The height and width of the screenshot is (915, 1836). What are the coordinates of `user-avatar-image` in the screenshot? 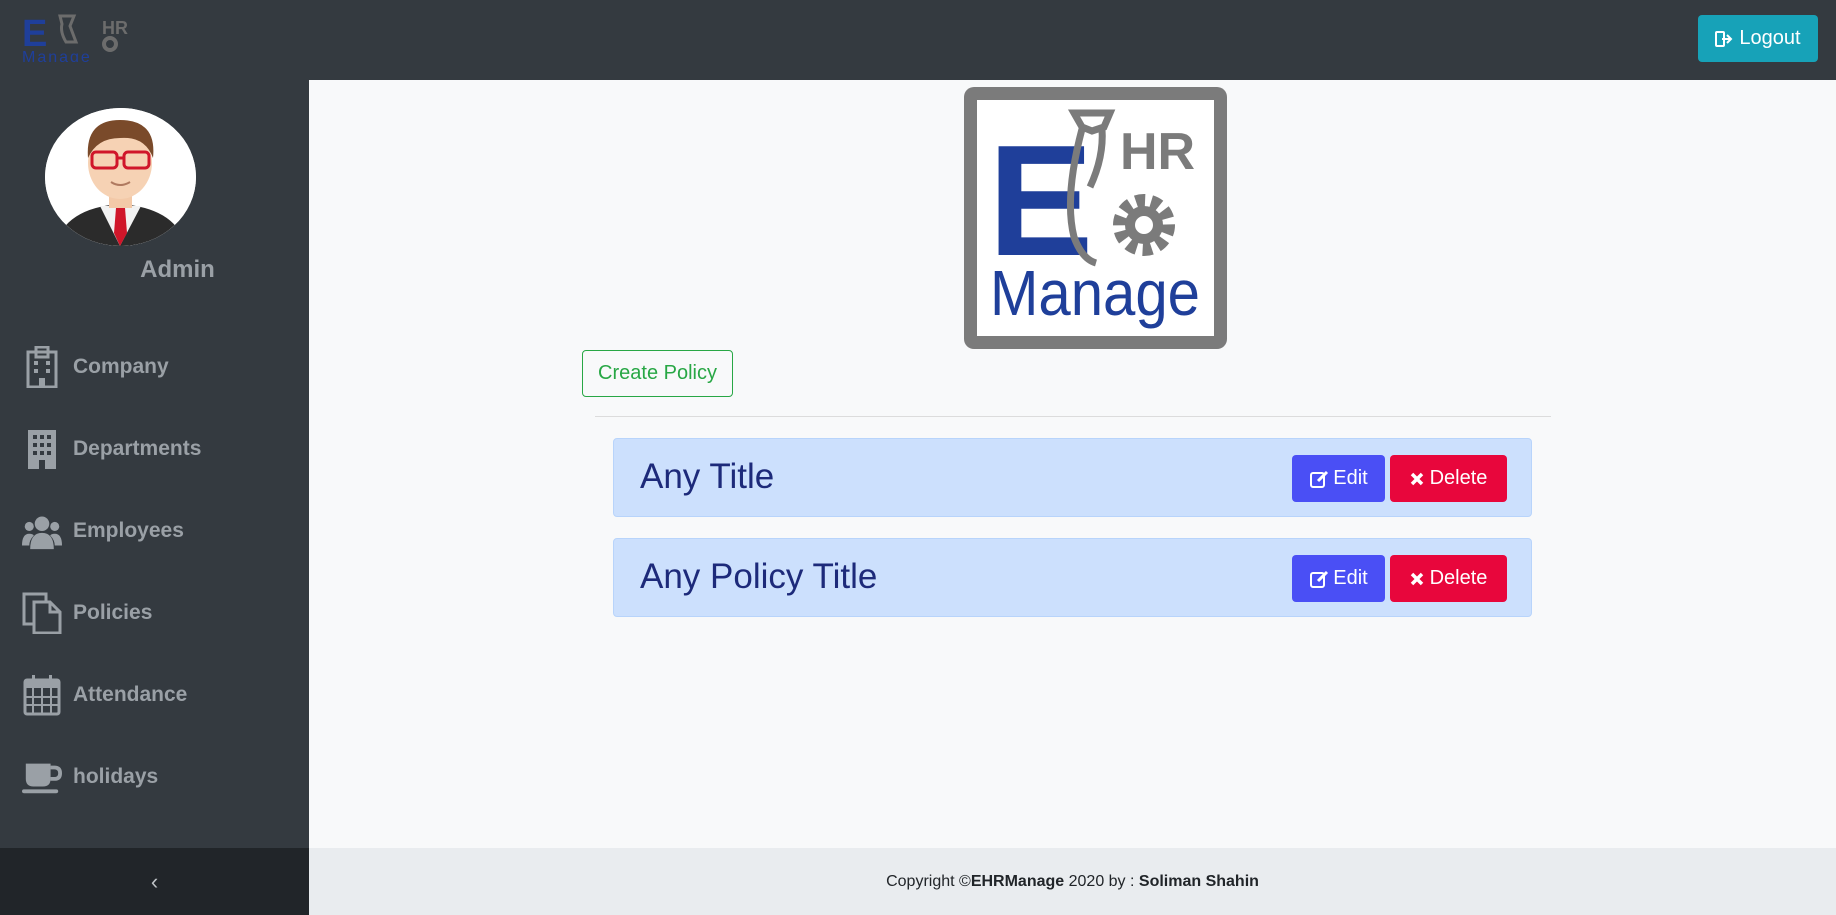 It's located at (120, 177).